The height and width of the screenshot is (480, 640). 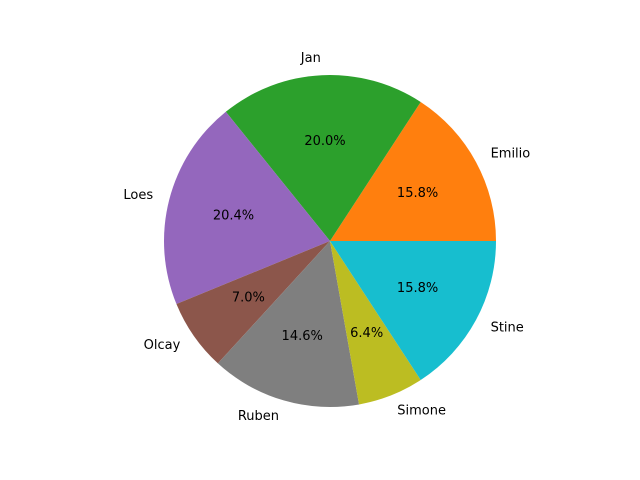 What do you see at coordinates (162, 345) in the screenshot?
I see `pie-label-olcay: Olcay` at bounding box center [162, 345].